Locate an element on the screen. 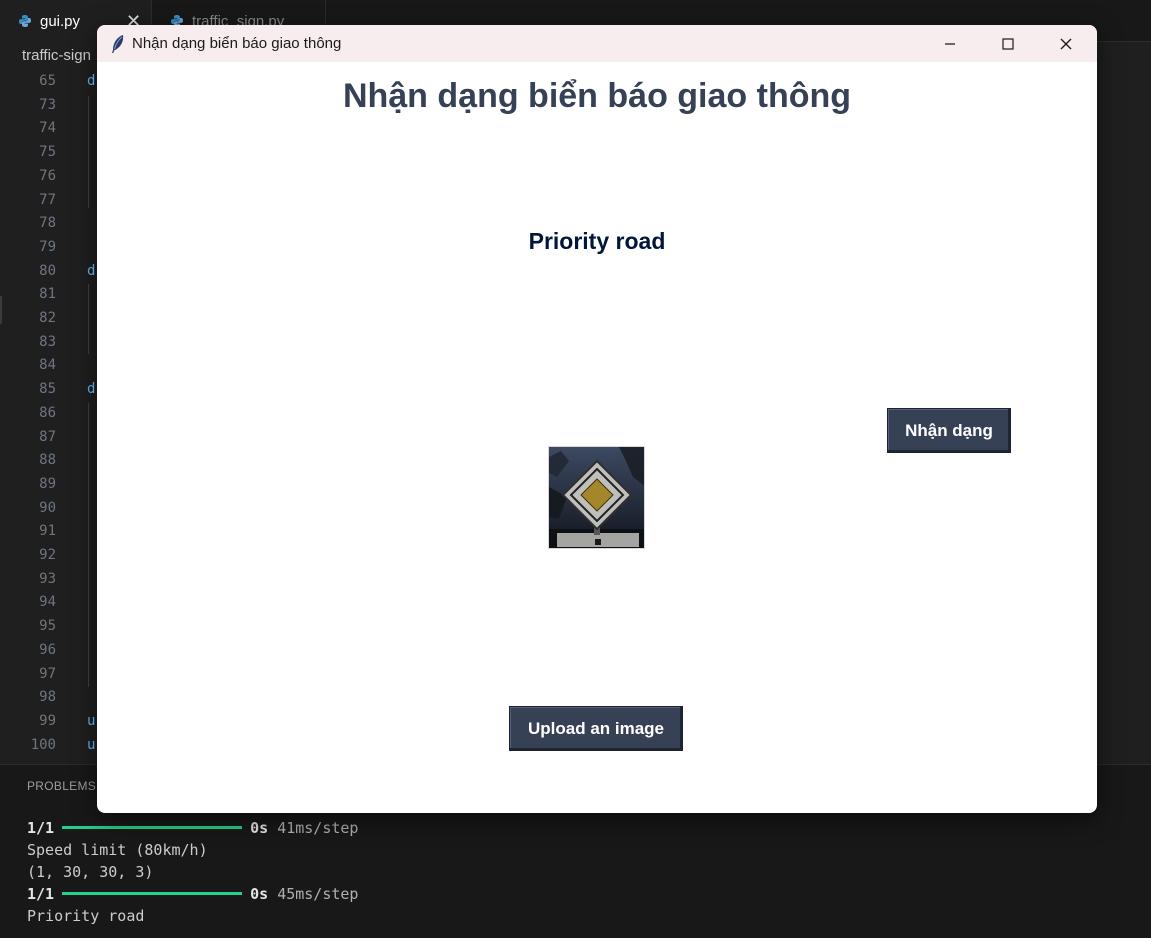 Image resolution: width=1151 pixels, height=938 pixels. maximize-icon is located at coordinates (1008, 43).